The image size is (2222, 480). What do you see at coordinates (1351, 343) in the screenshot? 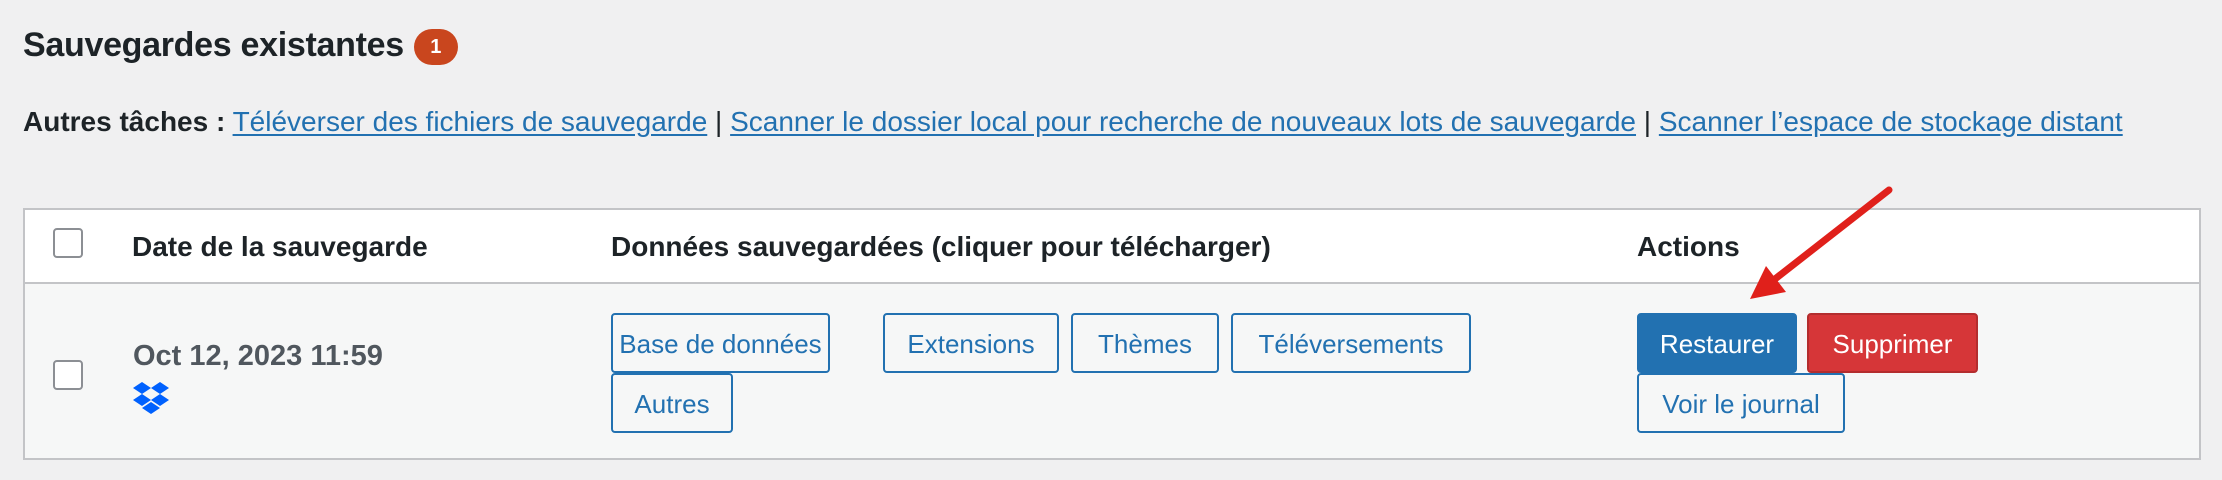
I see `download-uploads-button: Téléversements` at bounding box center [1351, 343].